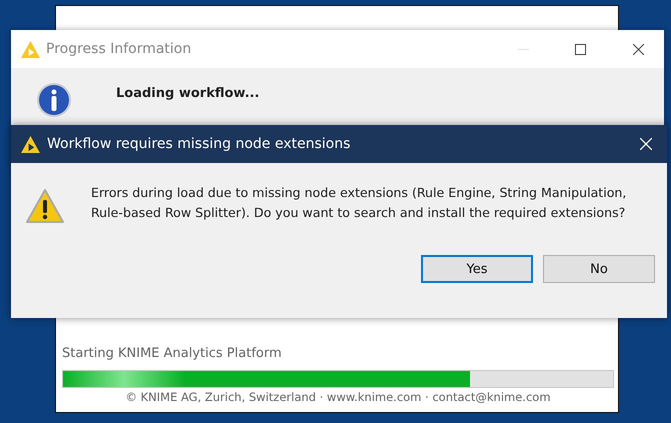 The image size is (671, 423). Describe the element at coordinates (638, 49) in the screenshot. I see `close-icon` at that location.